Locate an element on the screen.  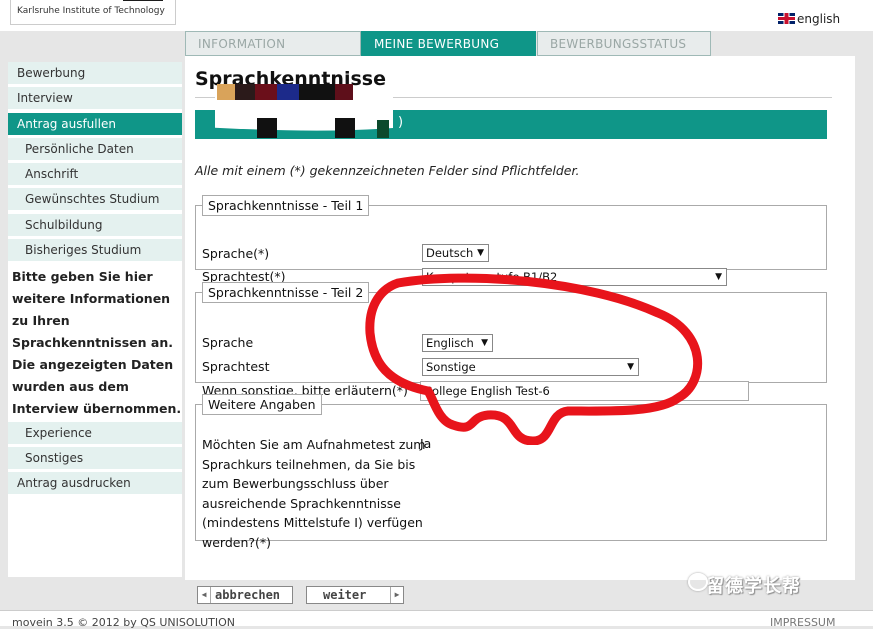
select-value: Sonstige is located at coordinates (451, 367).